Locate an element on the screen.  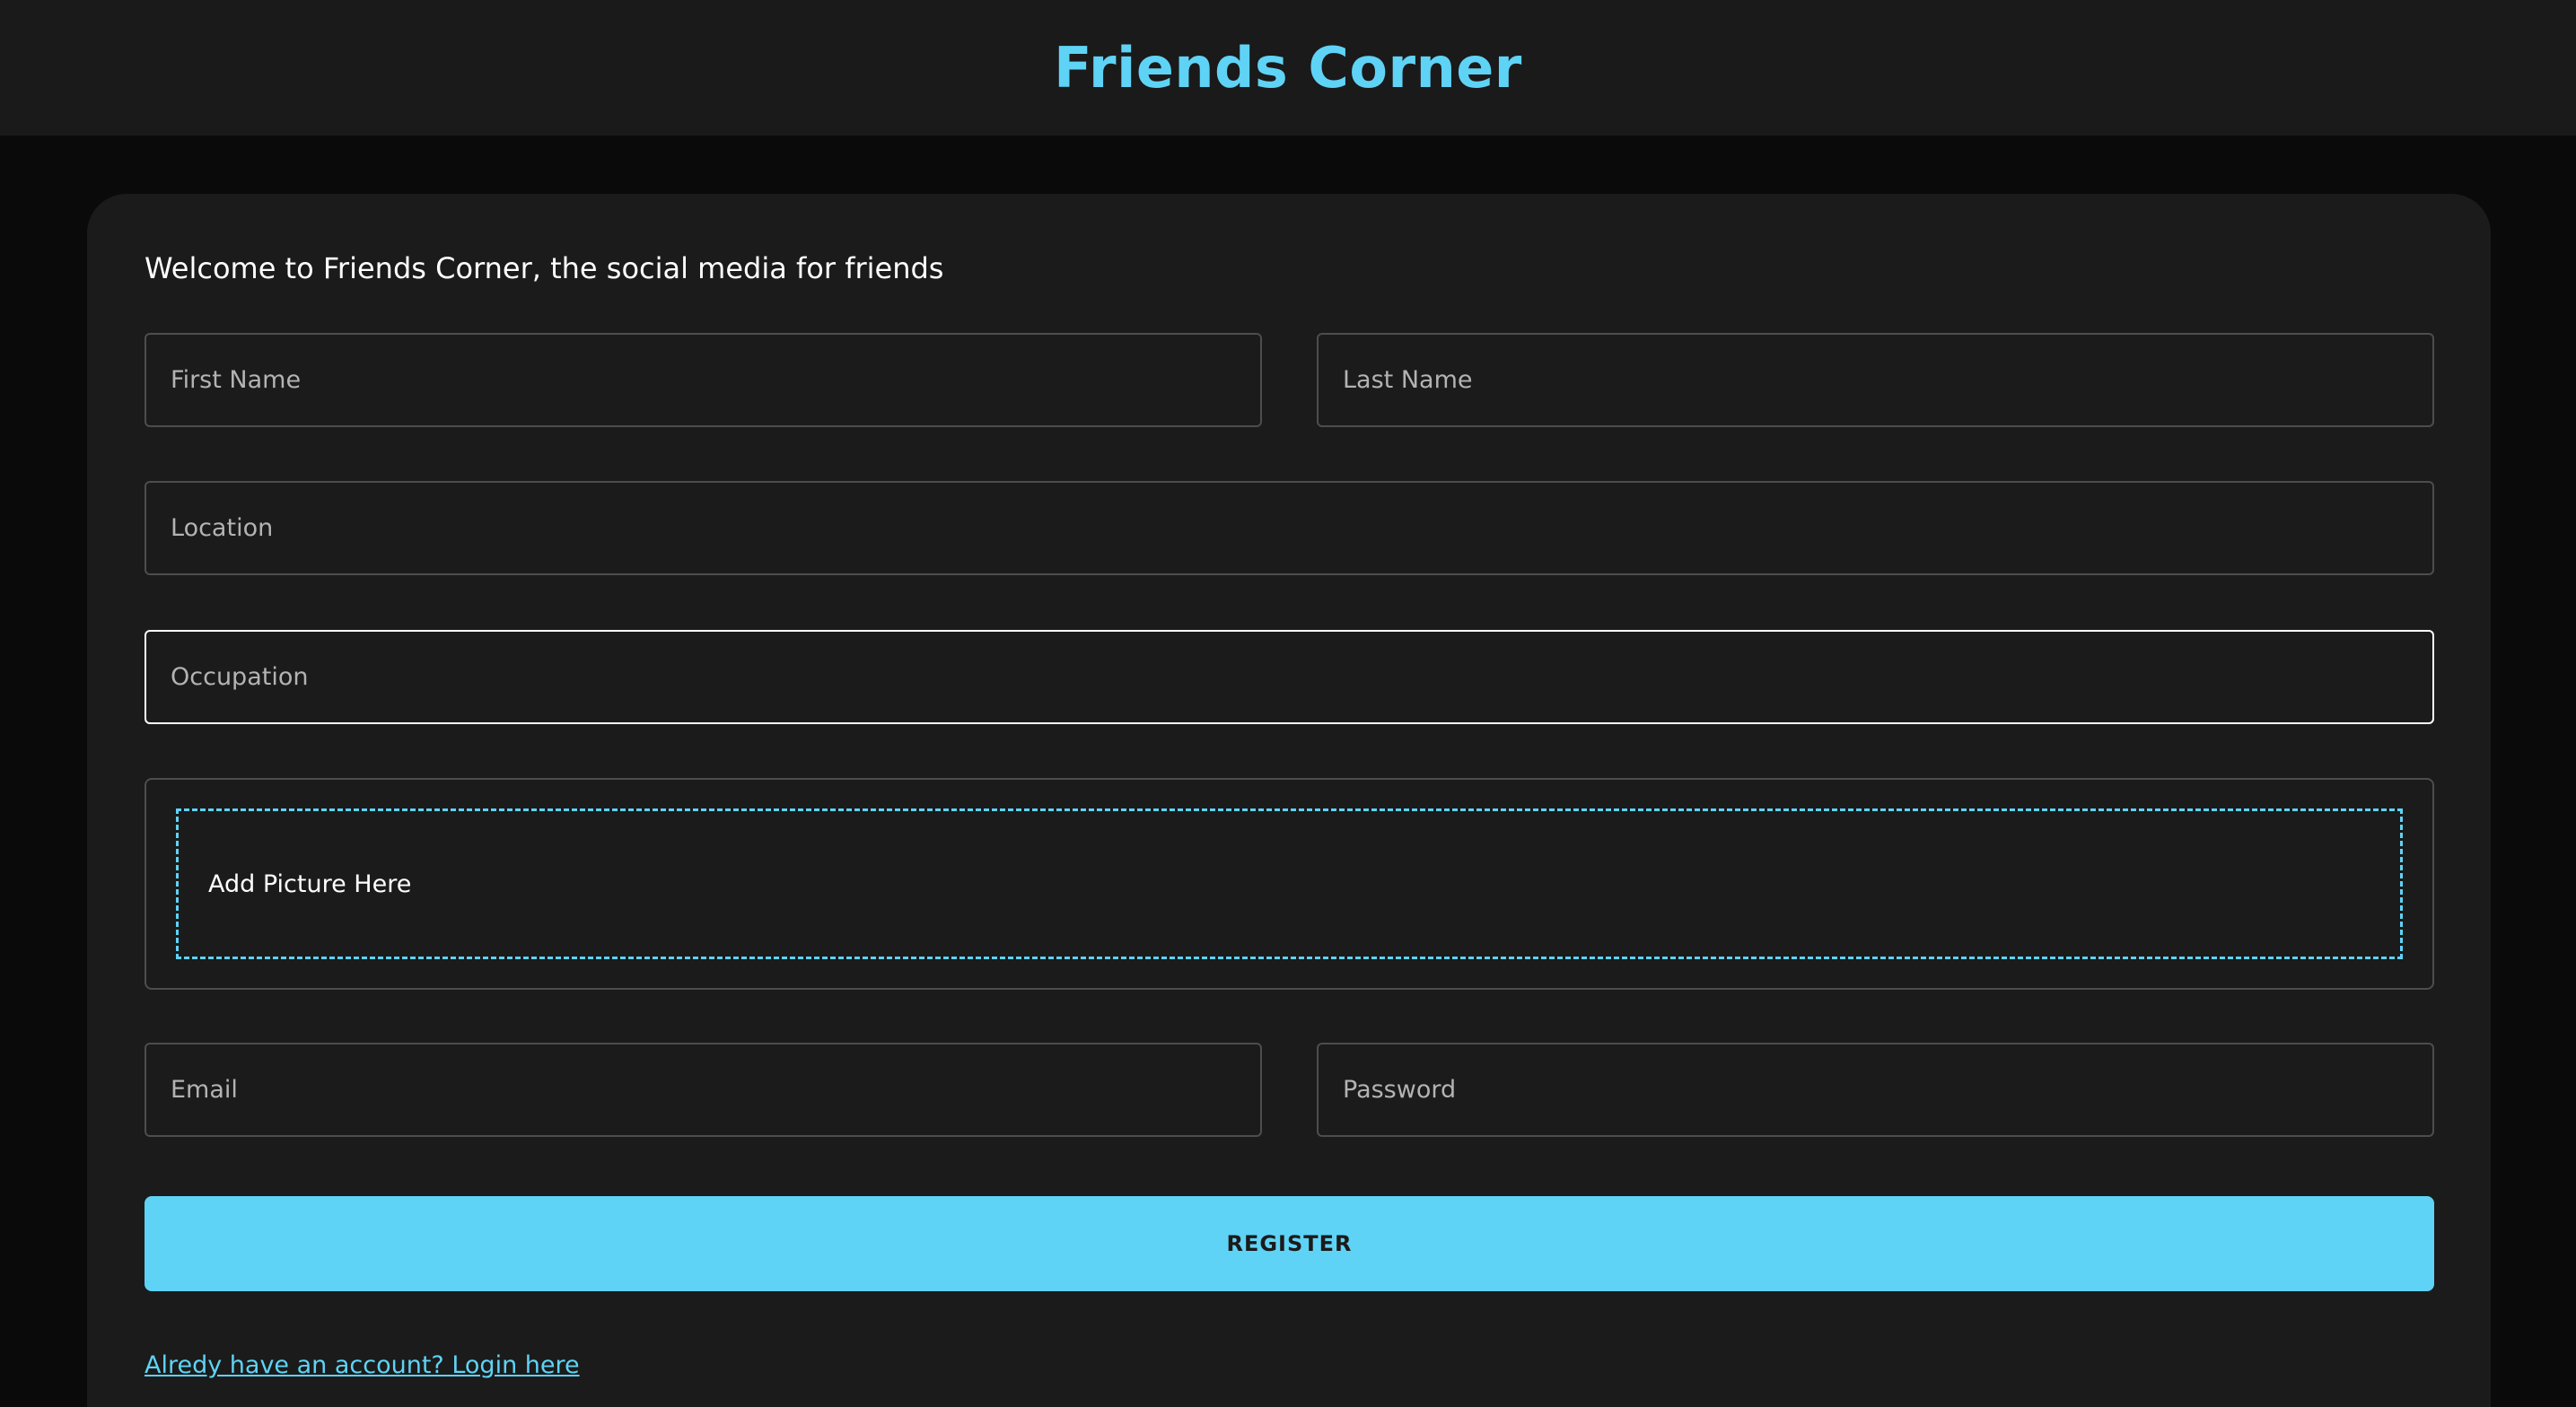
picture-dropzone-label: Add Picture Here is located at coordinates (310, 884).